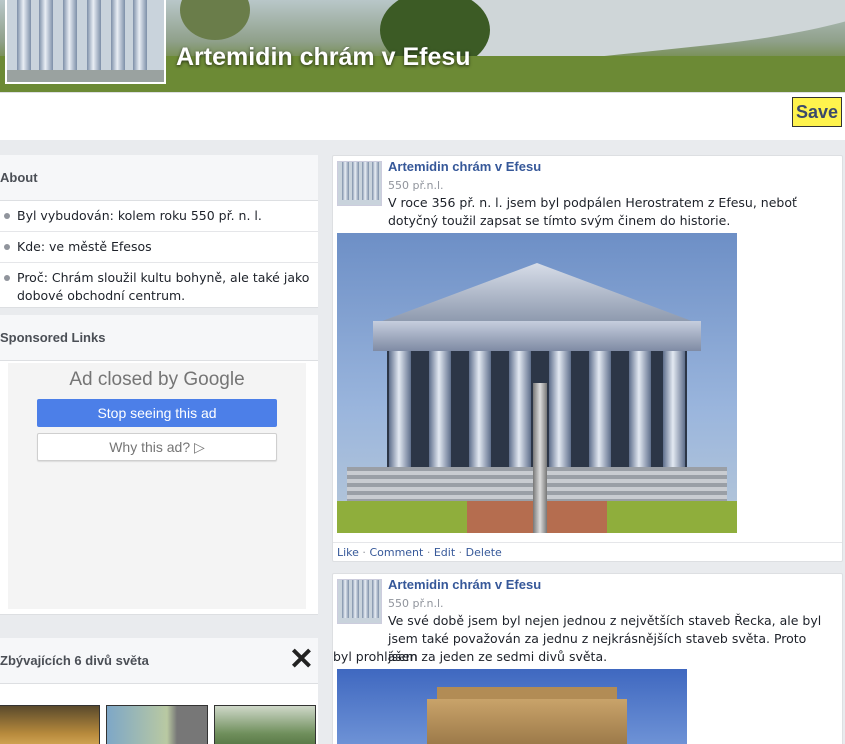 Image resolution: width=845 pixels, height=744 pixels. I want to click on wonder-thumbnail-pyramids, so click(50, 724).